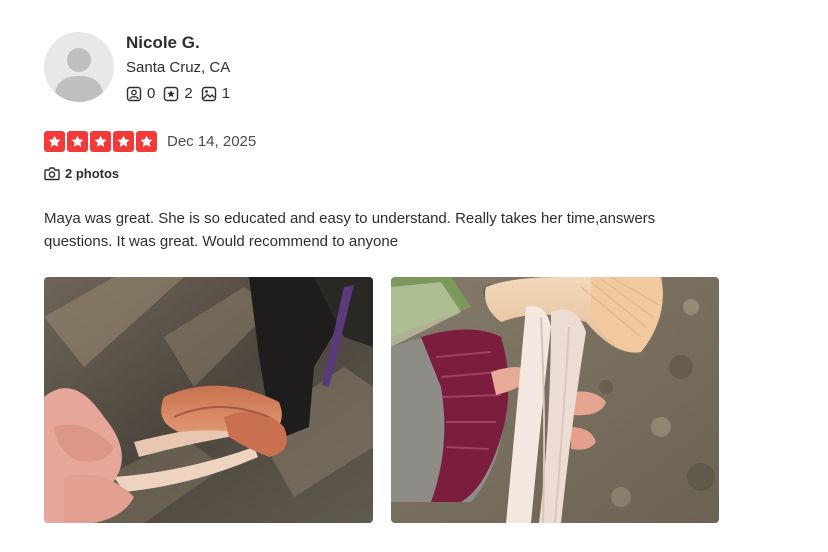  What do you see at coordinates (52, 174) in the screenshot?
I see `camera-icon` at bounding box center [52, 174].